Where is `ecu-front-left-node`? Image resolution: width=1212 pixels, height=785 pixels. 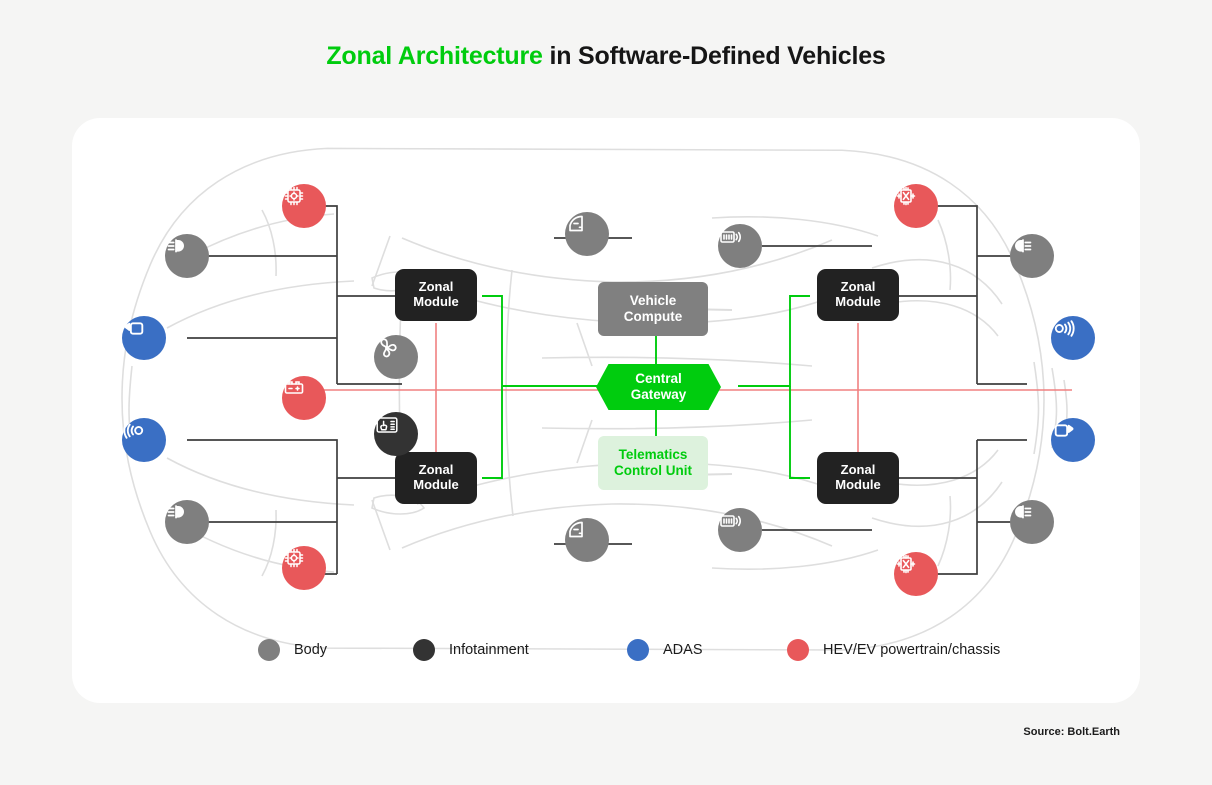
ecu-front-left-node is located at coordinates (304, 206).